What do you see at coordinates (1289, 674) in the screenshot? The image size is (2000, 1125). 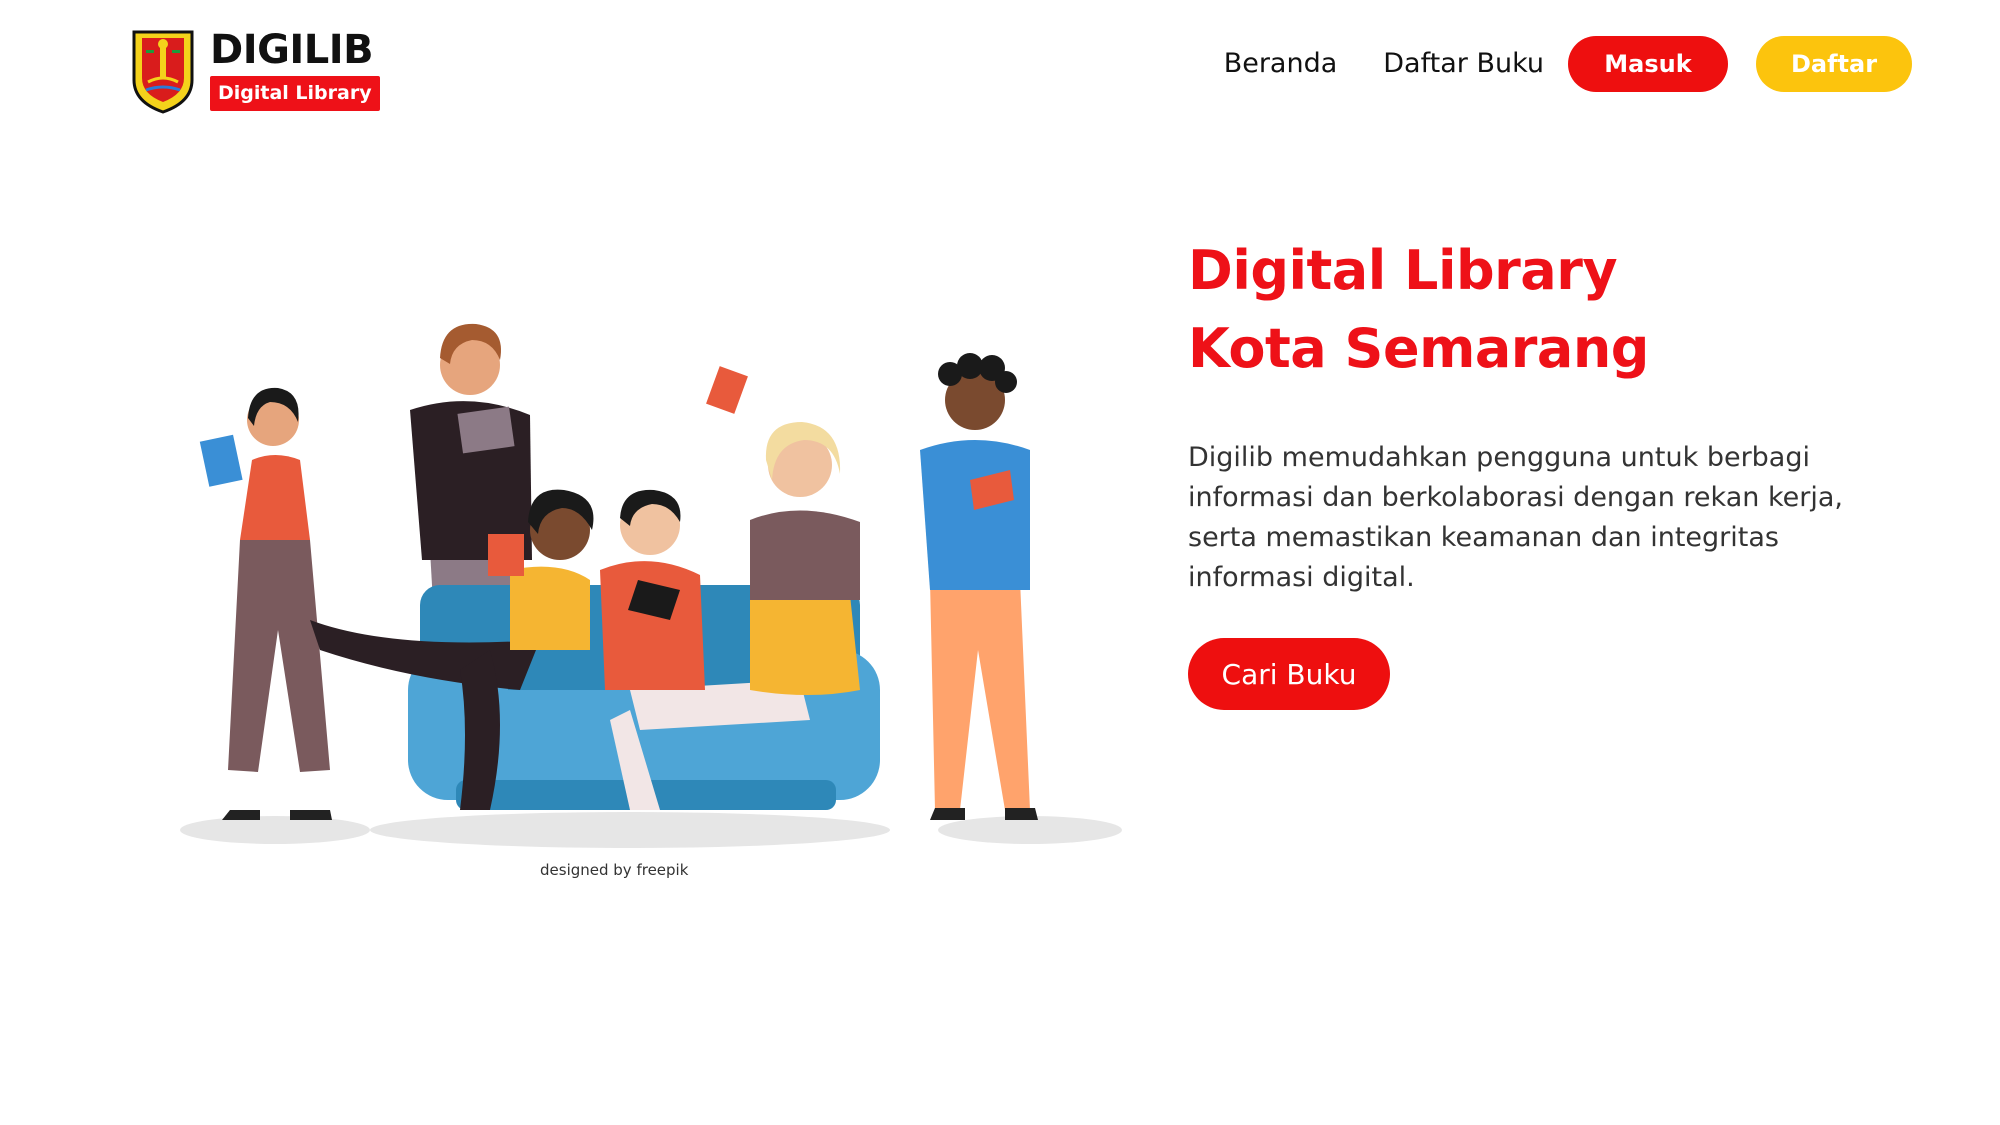 I see `search-books-button: Cari Buku` at bounding box center [1289, 674].